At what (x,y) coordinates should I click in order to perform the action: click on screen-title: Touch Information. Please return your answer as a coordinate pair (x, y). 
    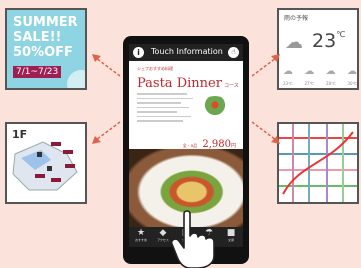
    Looking at the image, I should click on (187, 51).